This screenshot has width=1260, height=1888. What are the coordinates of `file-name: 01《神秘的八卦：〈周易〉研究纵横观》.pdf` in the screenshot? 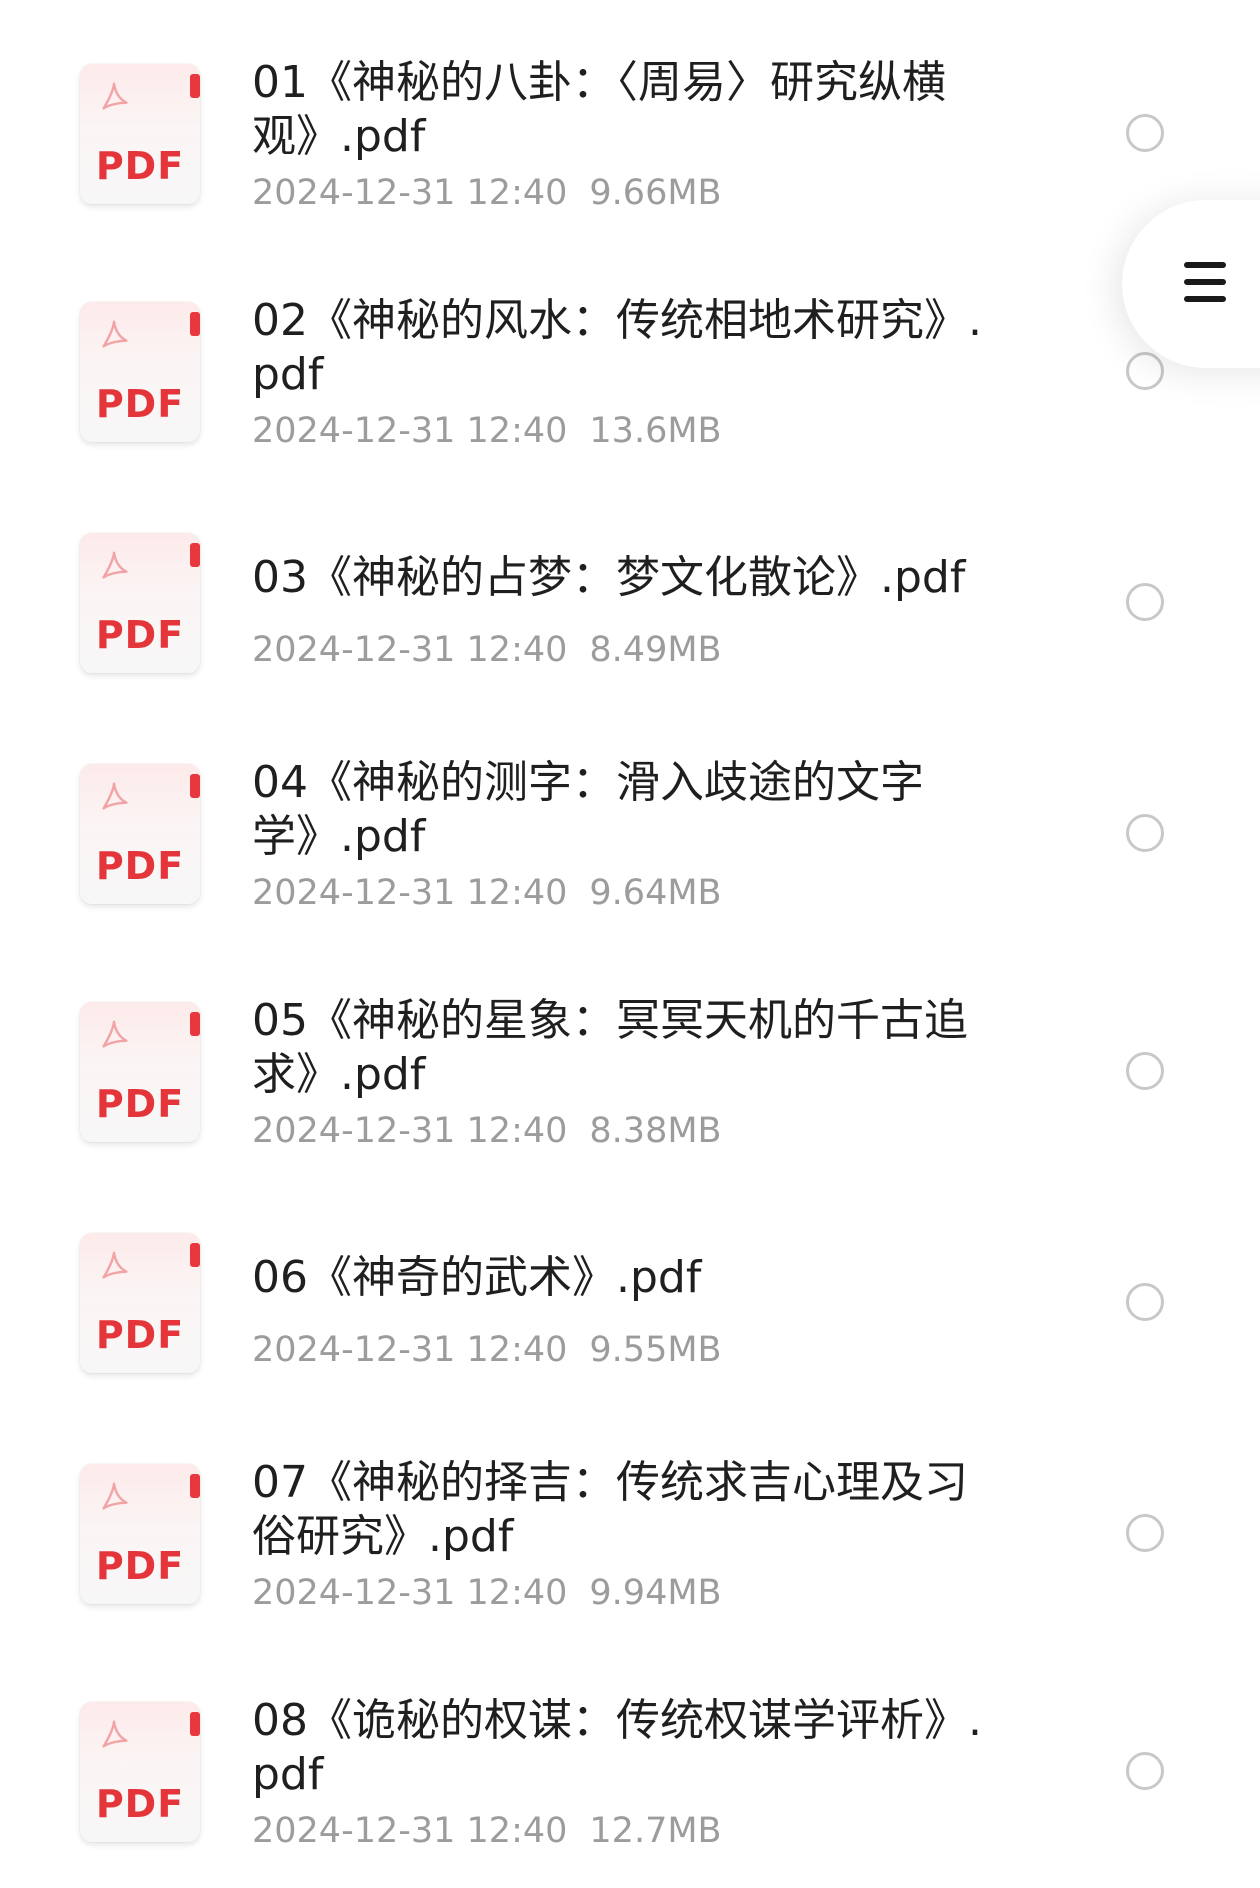 It's located at (599, 109).